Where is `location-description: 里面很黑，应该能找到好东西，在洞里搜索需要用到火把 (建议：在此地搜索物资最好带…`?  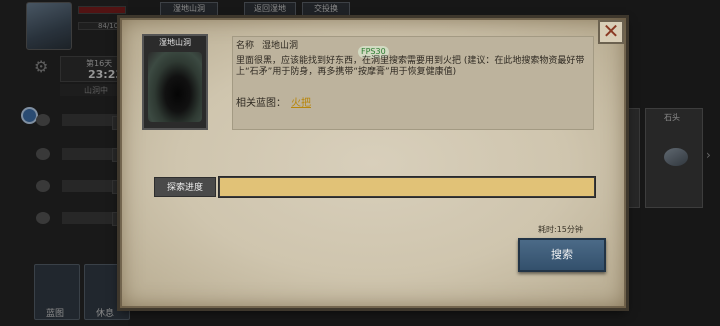
location-description: 里面很黑，应该能找到好东西，在洞里搜索需要用到火把 (建议：在此地搜索物资最好带… is located at coordinates (410, 66).